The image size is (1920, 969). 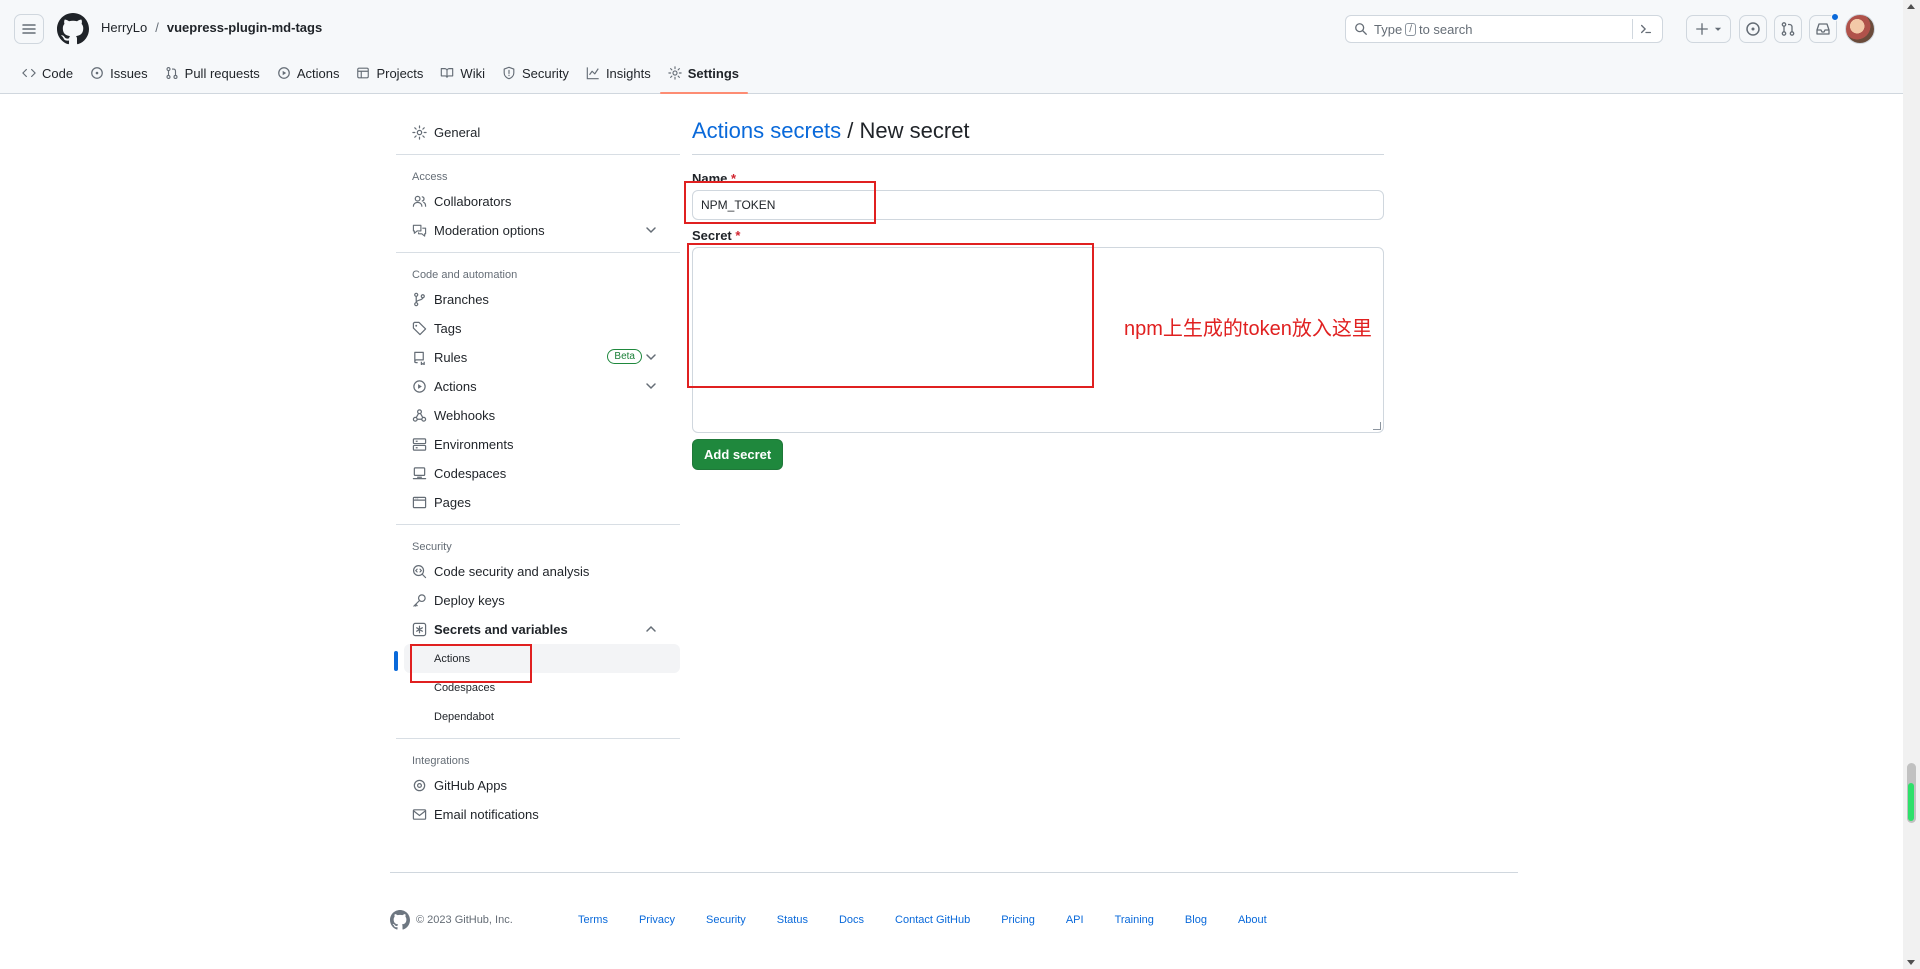 I want to click on search-icon, so click(x=1361, y=29).